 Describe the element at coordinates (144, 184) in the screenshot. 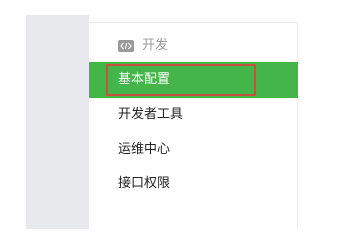

I see `sidebar-item-api-permissions: 接口权限` at that location.